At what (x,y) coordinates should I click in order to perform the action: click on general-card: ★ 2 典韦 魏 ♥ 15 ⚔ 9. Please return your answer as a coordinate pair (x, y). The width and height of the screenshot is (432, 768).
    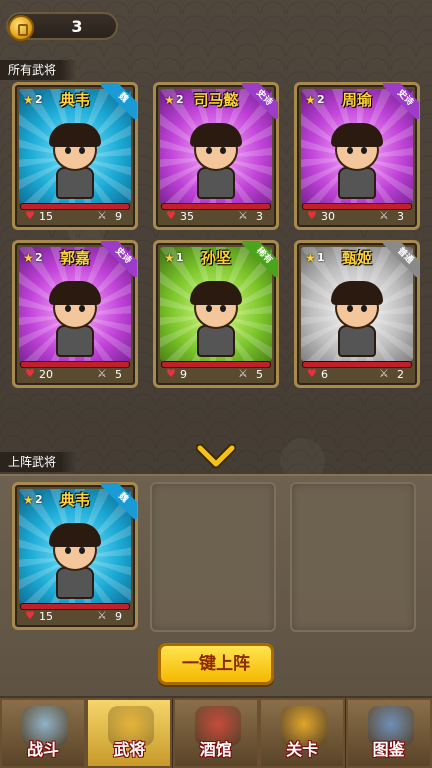
    Looking at the image, I should click on (75, 156).